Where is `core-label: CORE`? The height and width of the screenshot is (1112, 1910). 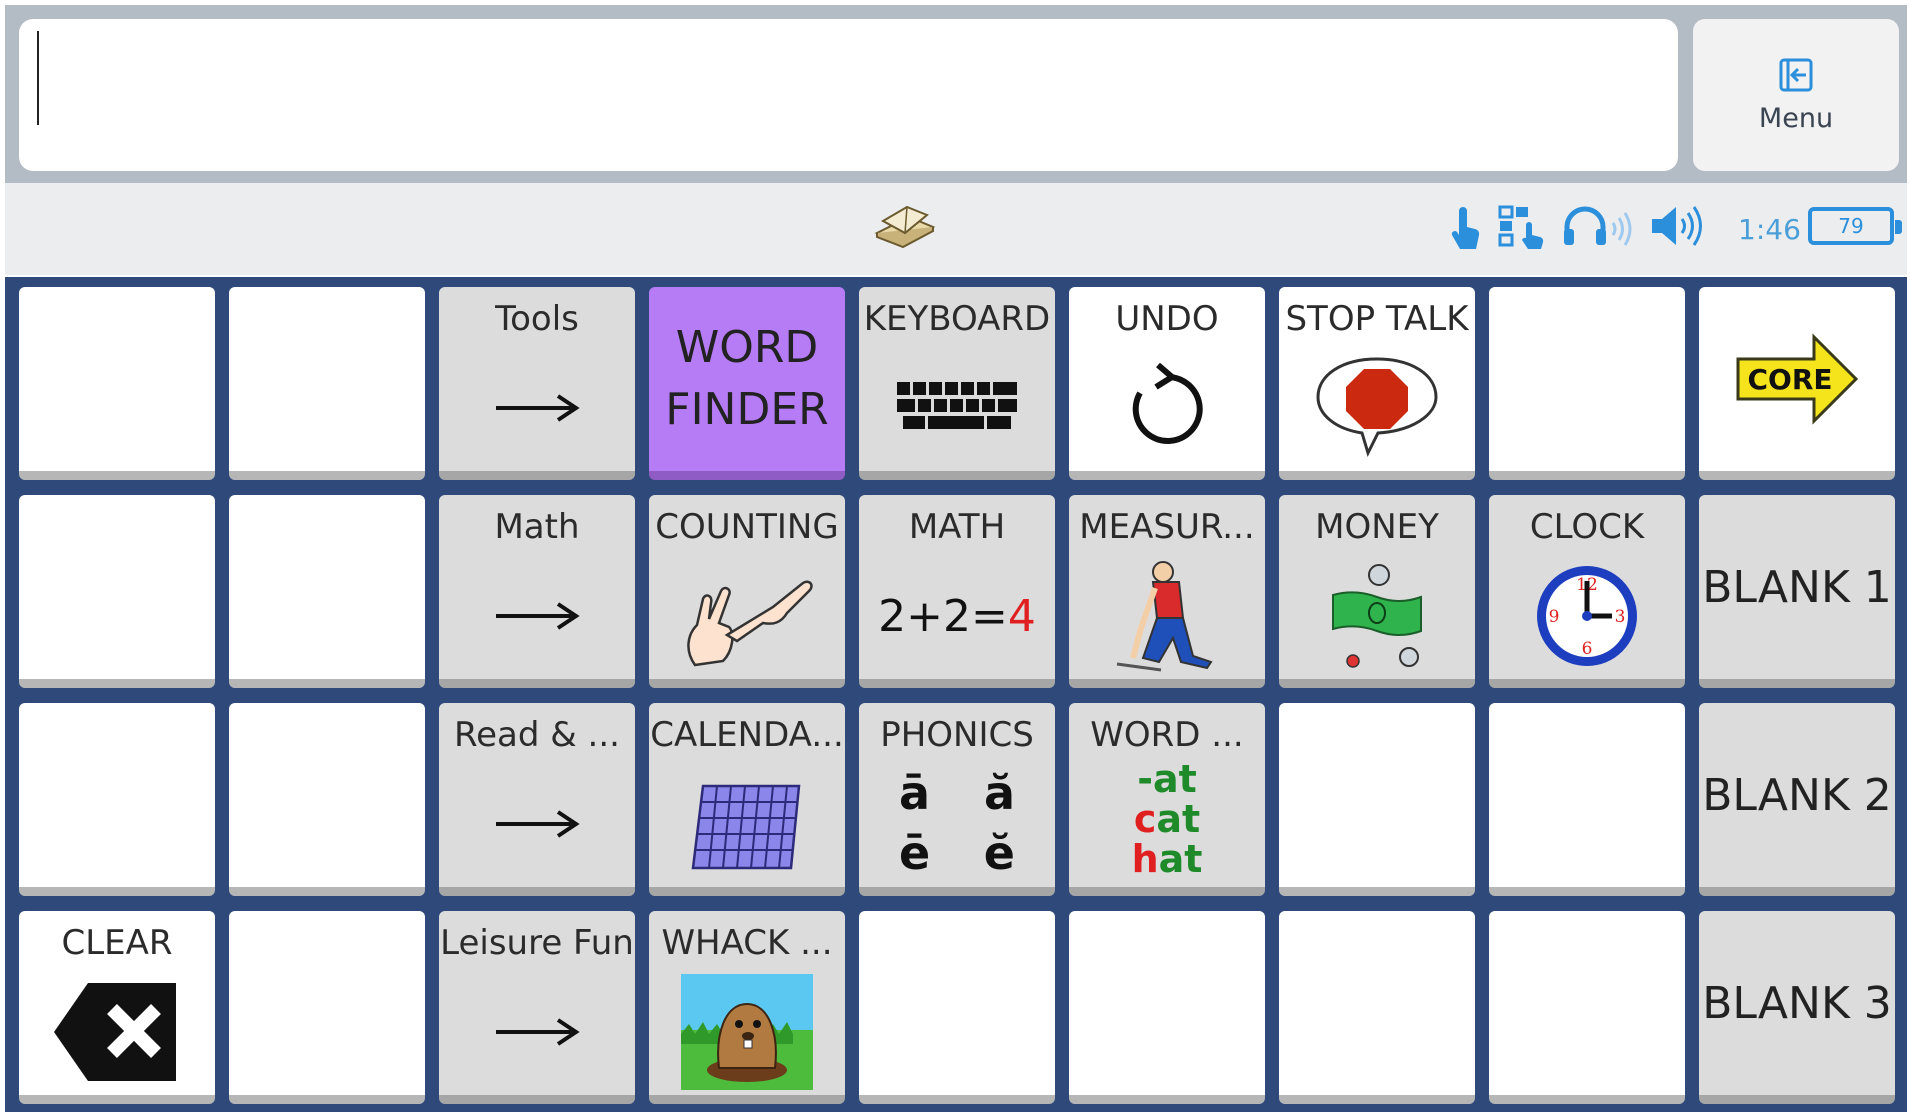
core-label: CORE is located at coordinates (1789, 379).